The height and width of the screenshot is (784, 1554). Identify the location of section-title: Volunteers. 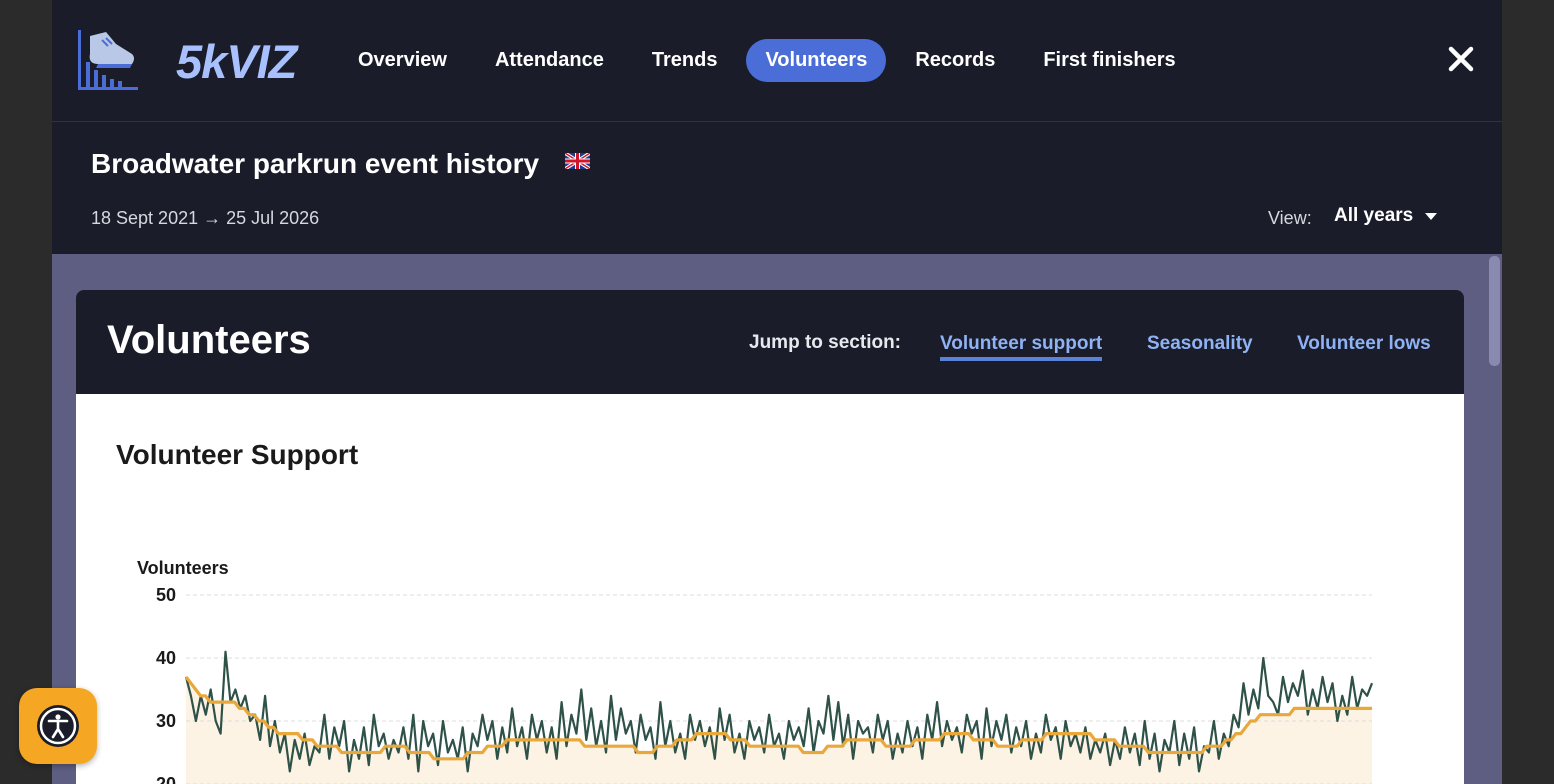
(209, 340).